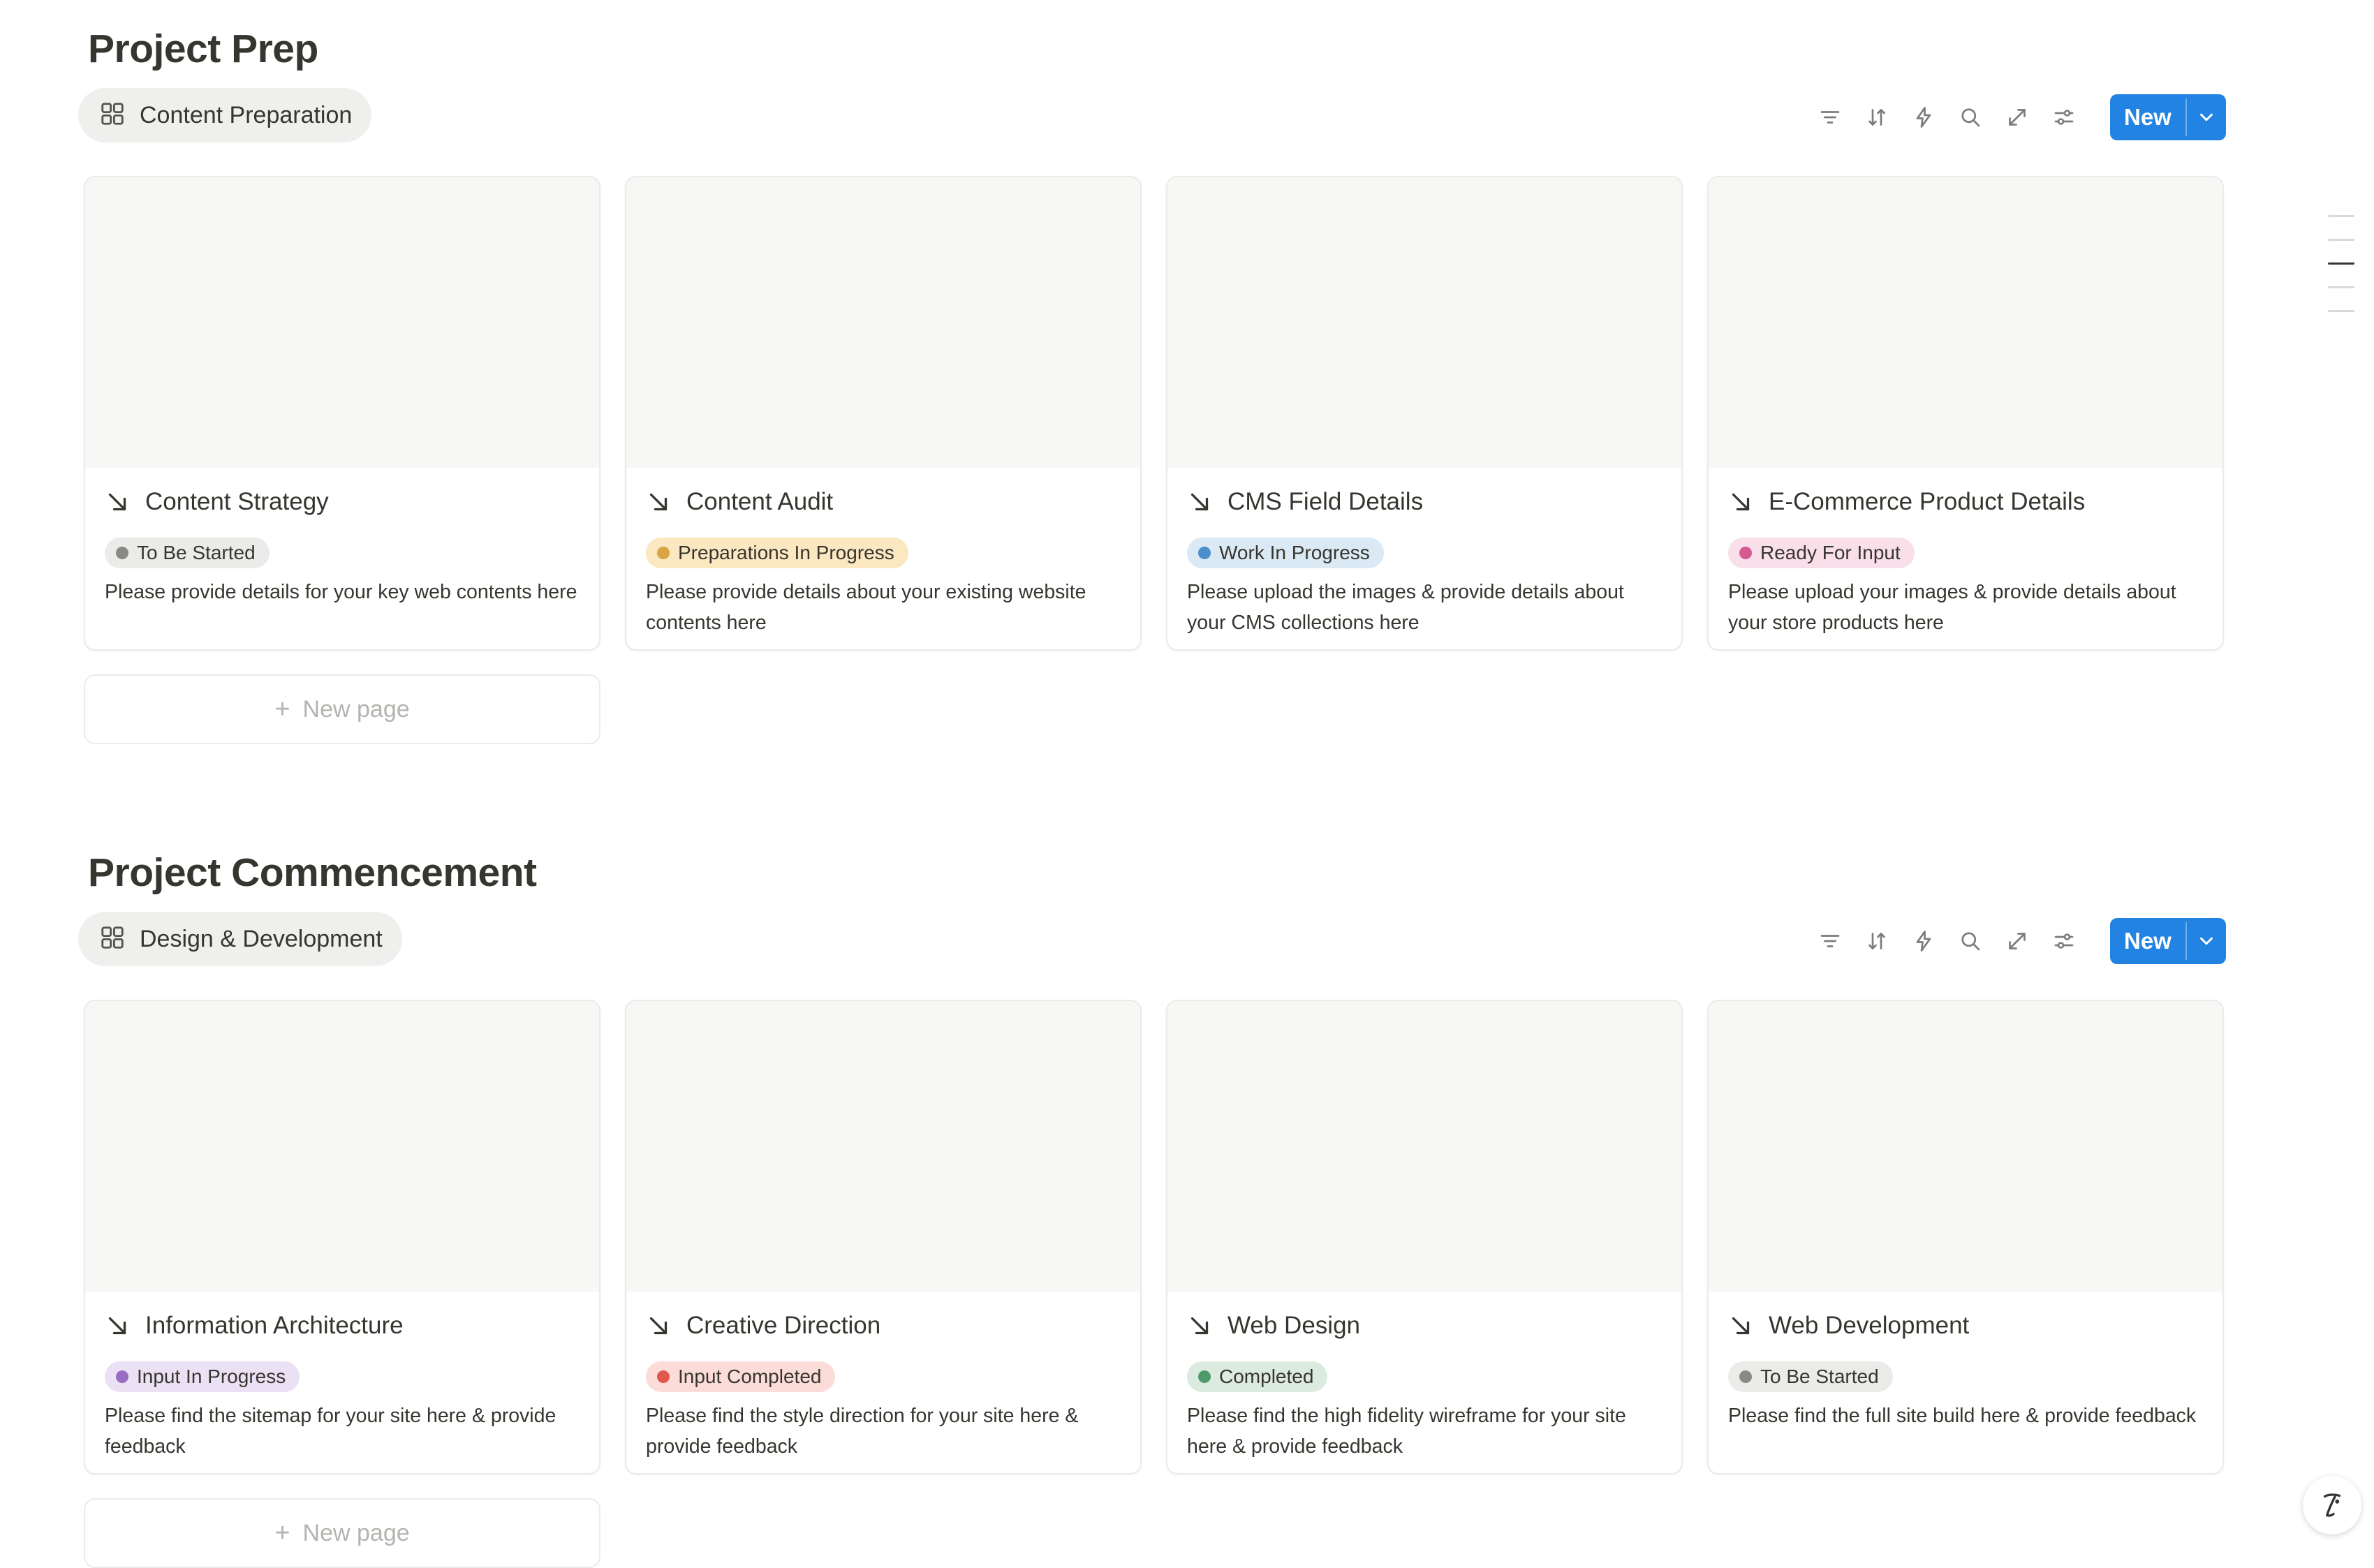 The width and height of the screenshot is (2374, 1568). What do you see at coordinates (1819, 1376) in the screenshot?
I see `status-label: To Be Started` at bounding box center [1819, 1376].